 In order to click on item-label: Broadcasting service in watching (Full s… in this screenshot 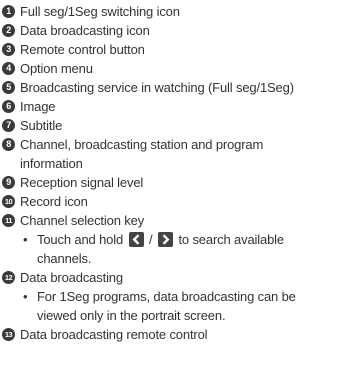, I will do `click(157, 87)`.